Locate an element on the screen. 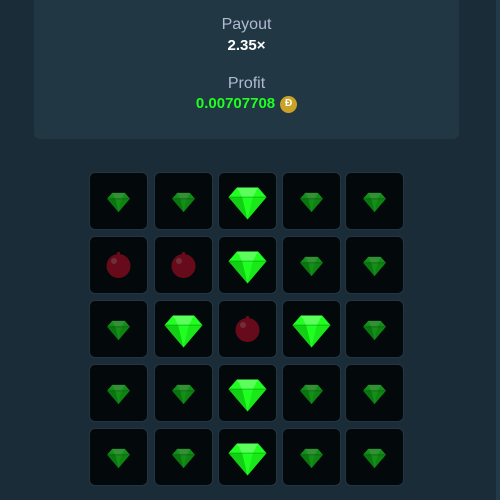 The width and height of the screenshot is (500, 500). payout-value: 2.35× is located at coordinates (246, 45).